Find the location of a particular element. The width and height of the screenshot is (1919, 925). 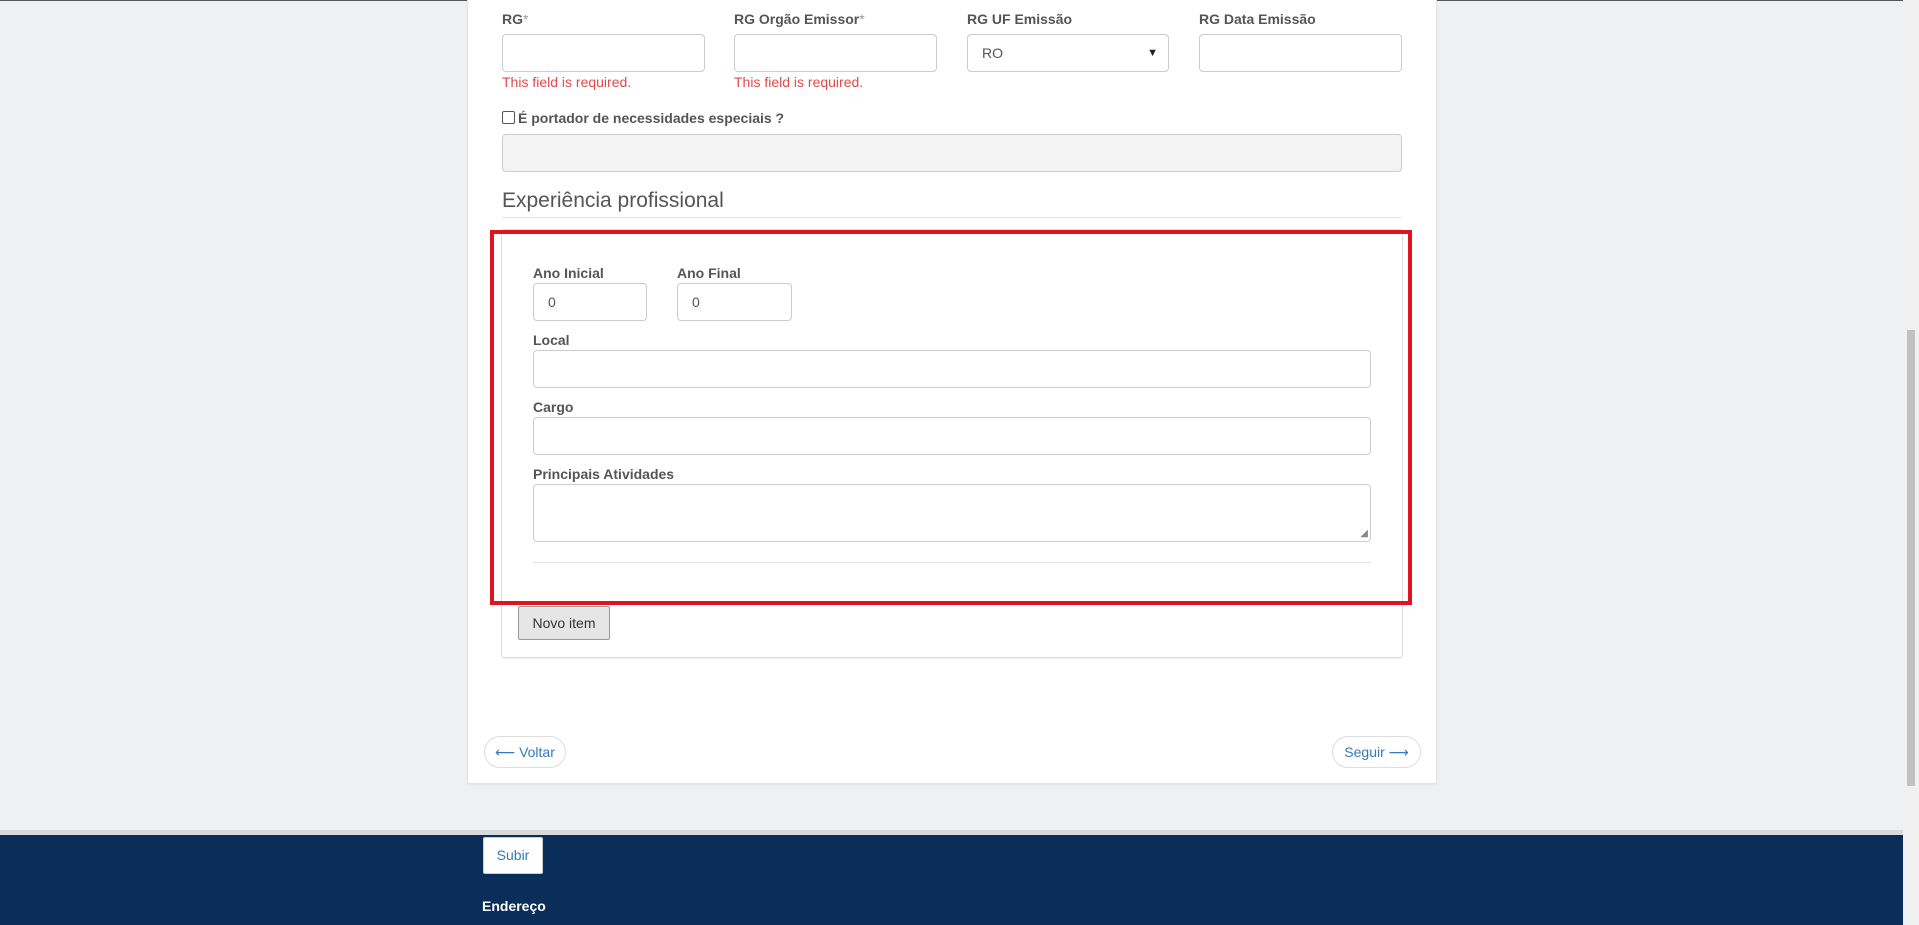

section-divider is located at coordinates (952, 217).